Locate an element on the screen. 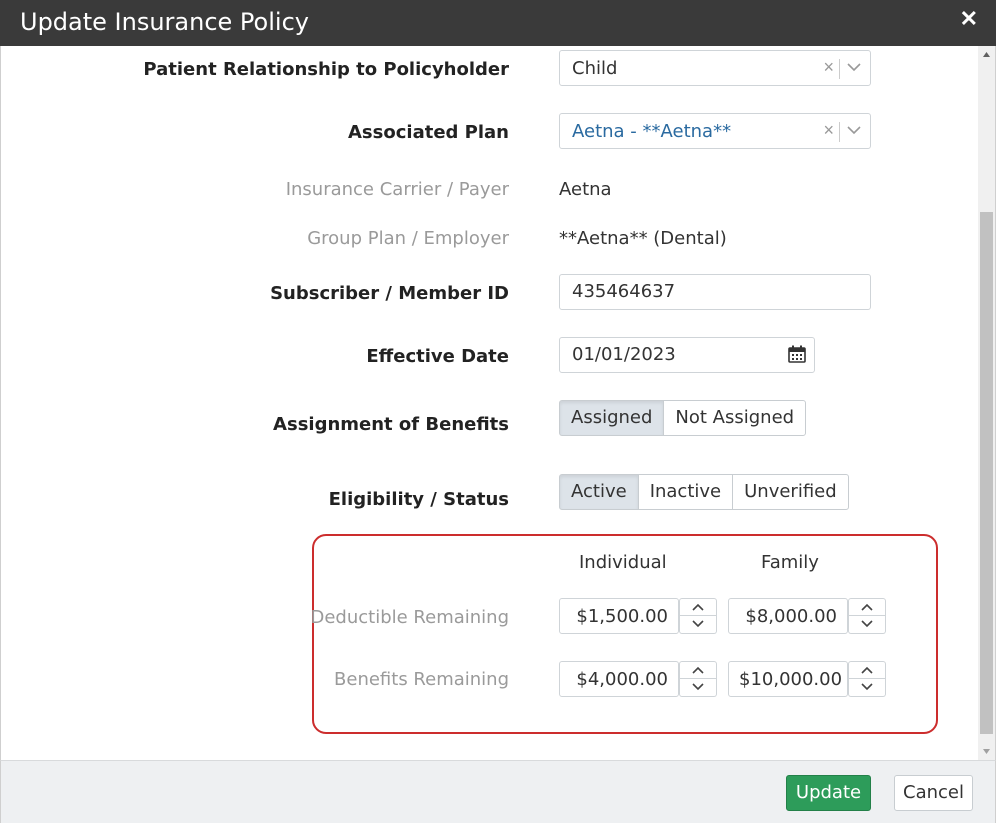  member-id-label: Subscriber / Member ID is located at coordinates (389, 293).